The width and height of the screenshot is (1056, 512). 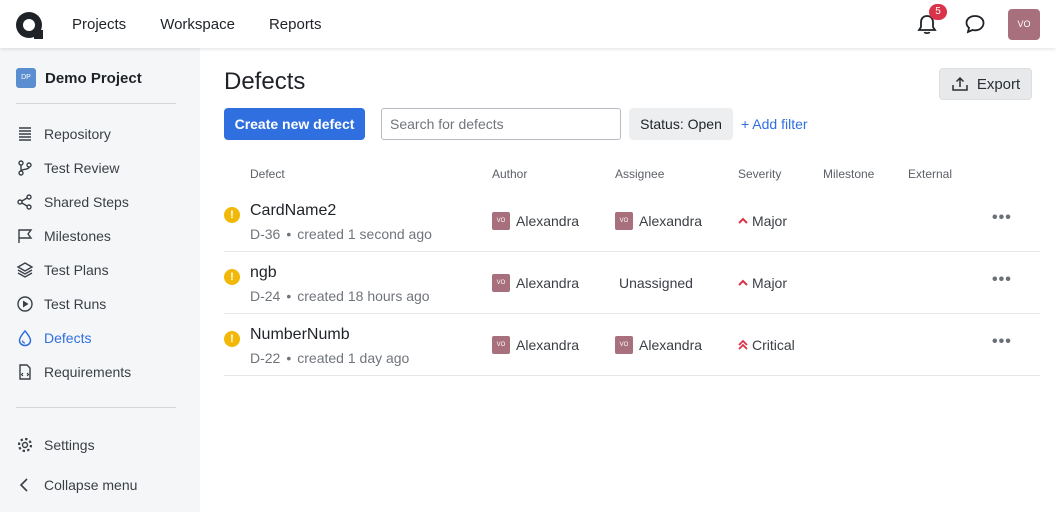 What do you see at coordinates (743, 345) in the screenshot?
I see `double-chevron-up-icon` at bounding box center [743, 345].